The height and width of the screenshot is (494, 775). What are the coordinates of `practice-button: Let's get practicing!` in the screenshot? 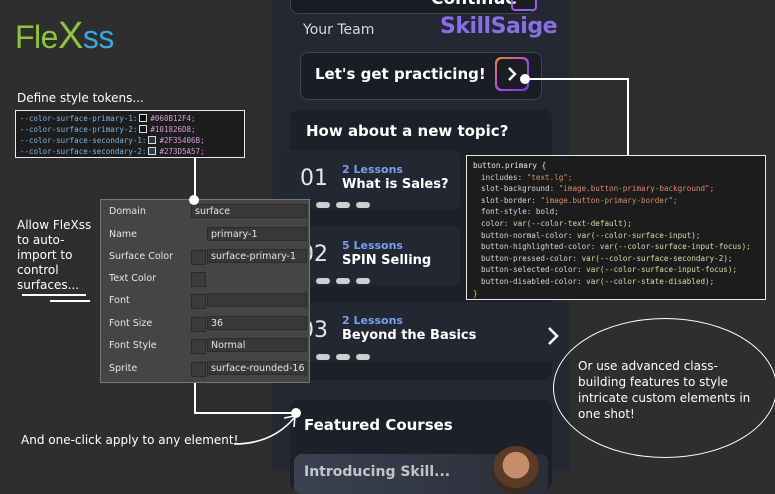 It's located at (421, 76).